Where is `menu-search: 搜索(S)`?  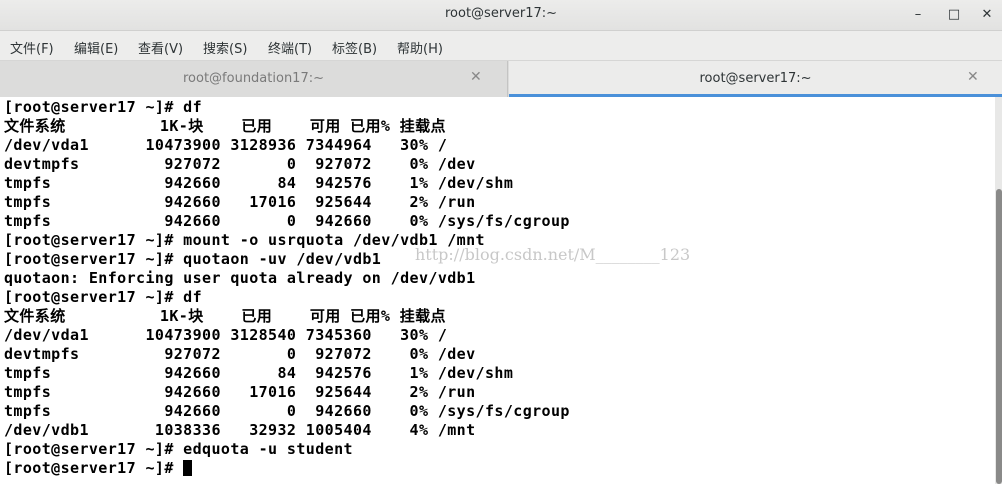
menu-search: 搜索(S) is located at coordinates (225, 47).